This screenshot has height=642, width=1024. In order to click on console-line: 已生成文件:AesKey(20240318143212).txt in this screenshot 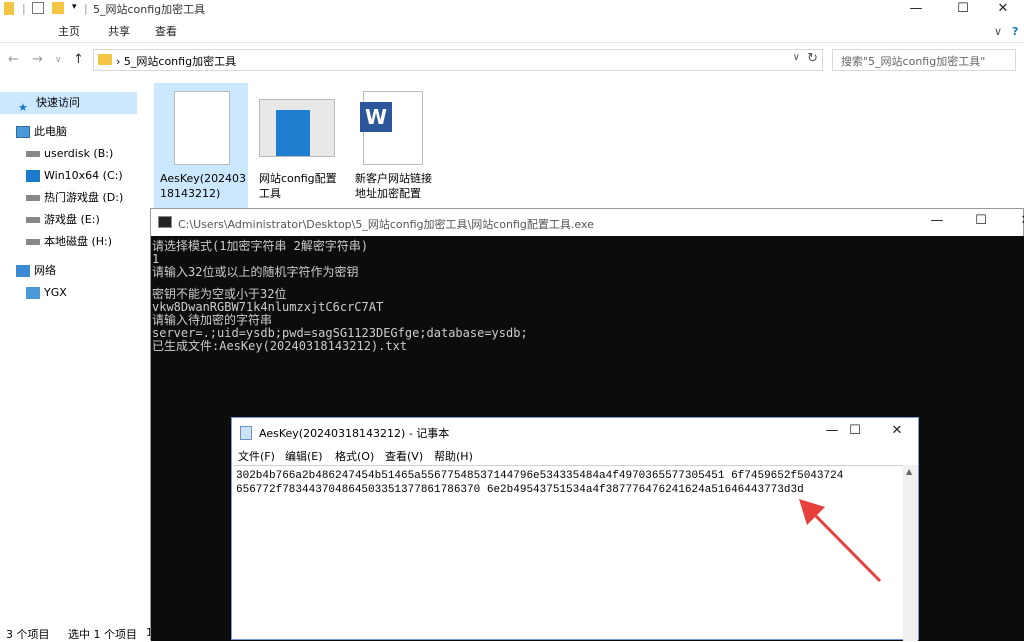, I will do `click(280, 346)`.